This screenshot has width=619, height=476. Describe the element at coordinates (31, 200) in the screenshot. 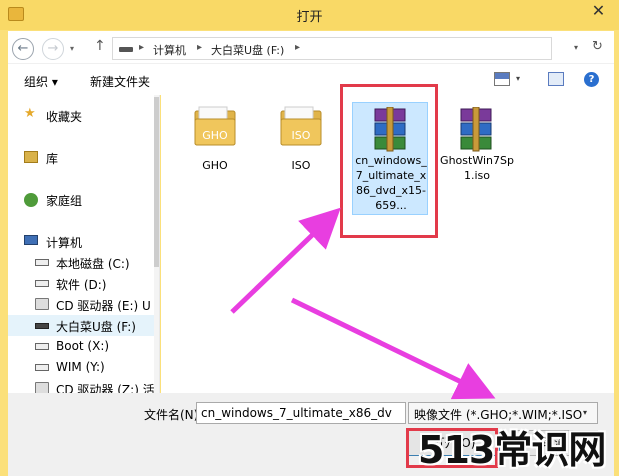

I see `homegroup-icon` at that location.